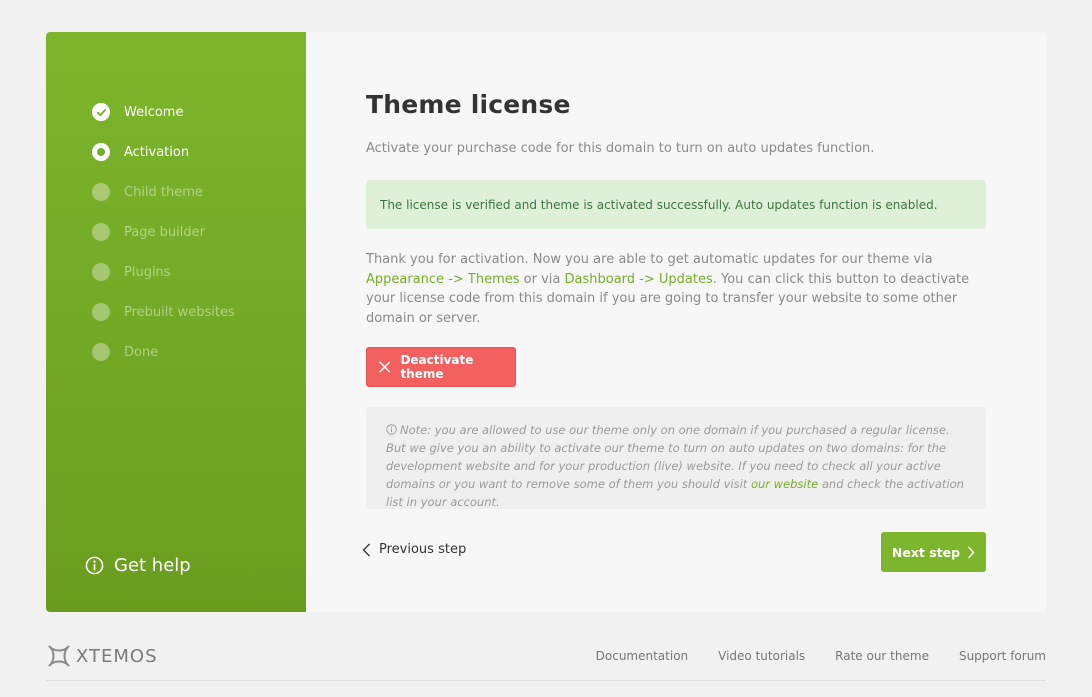 This screenshot has height=697, width=1092. I want to click on previous-step-label: Previous step, so click(423, 549).